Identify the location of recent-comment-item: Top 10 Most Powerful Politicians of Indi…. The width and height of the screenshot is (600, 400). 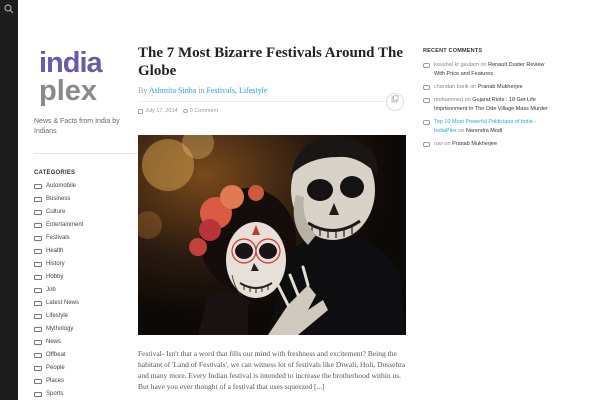
(488, 127).